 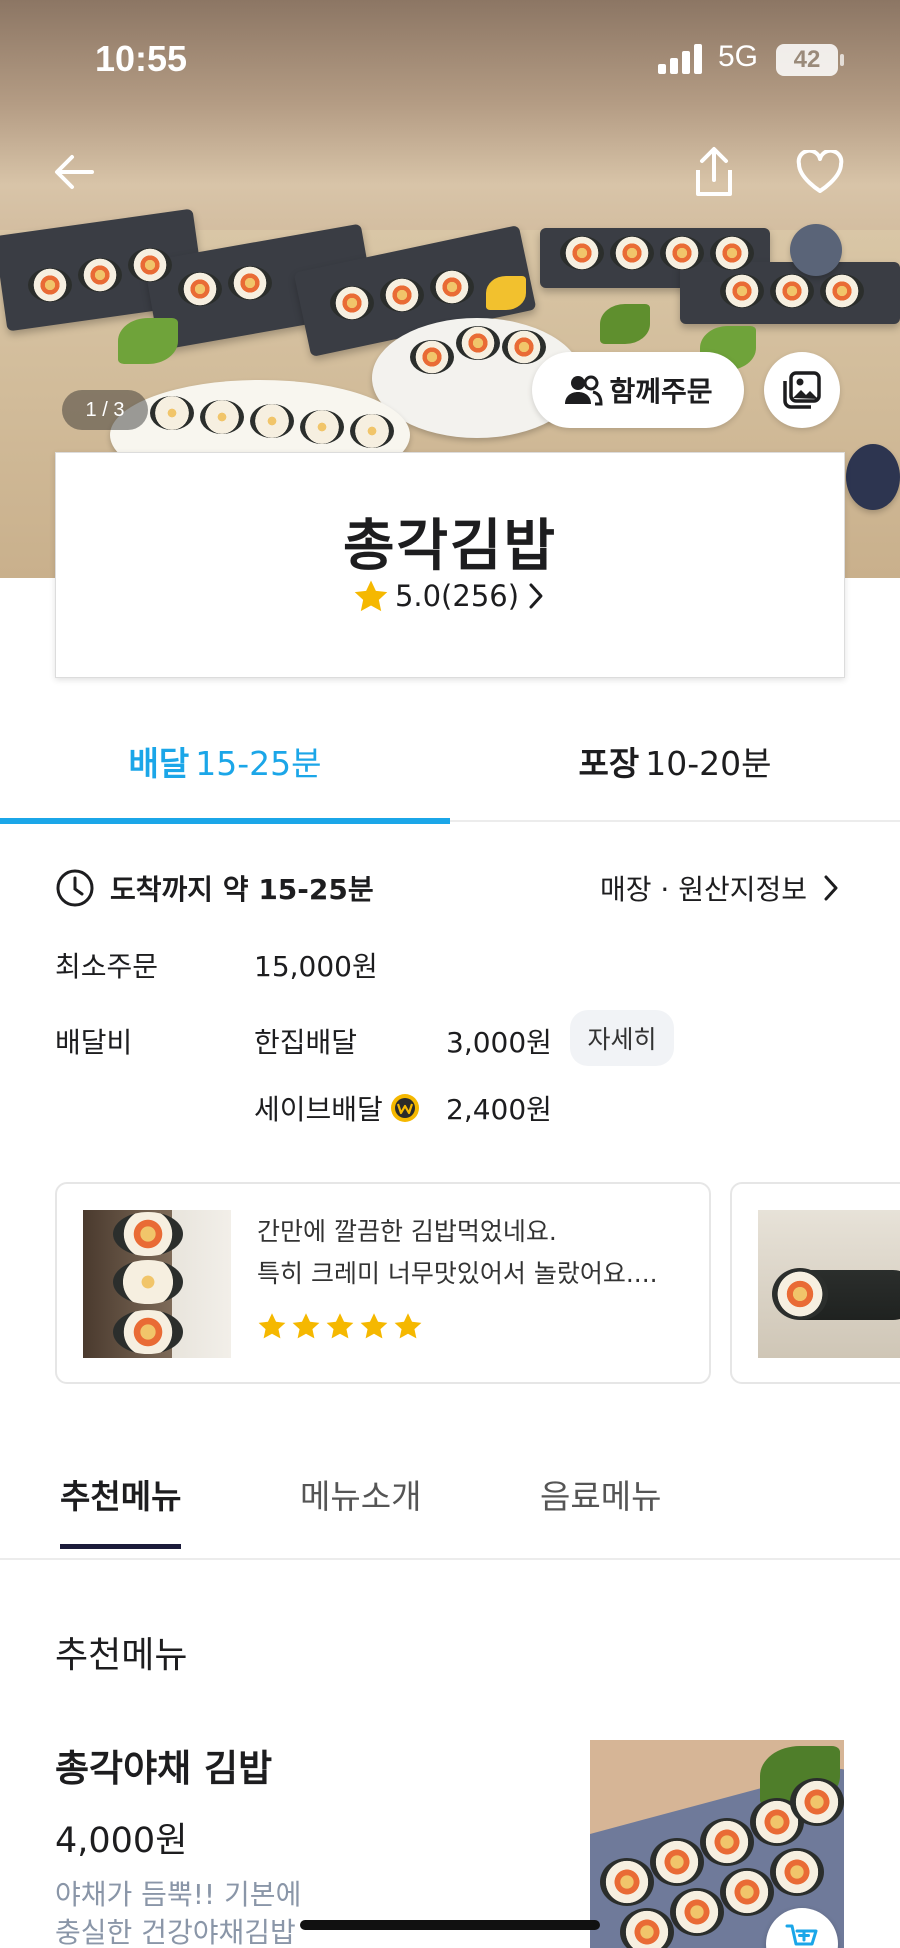 What do you see at coordinates (450, 546) in the screenshot?
I see `store-name: 총각김밥` at bounding box center [450, 546].